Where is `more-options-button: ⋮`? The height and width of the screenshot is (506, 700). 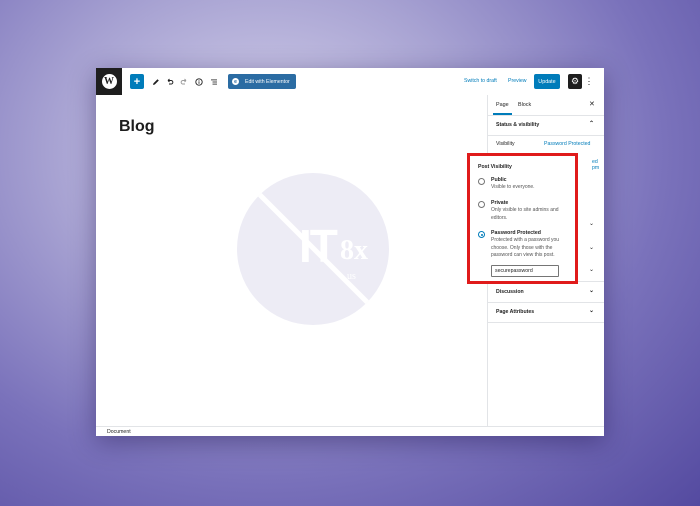
more-options-button: ⋮ is located at coordinates (589, 81).